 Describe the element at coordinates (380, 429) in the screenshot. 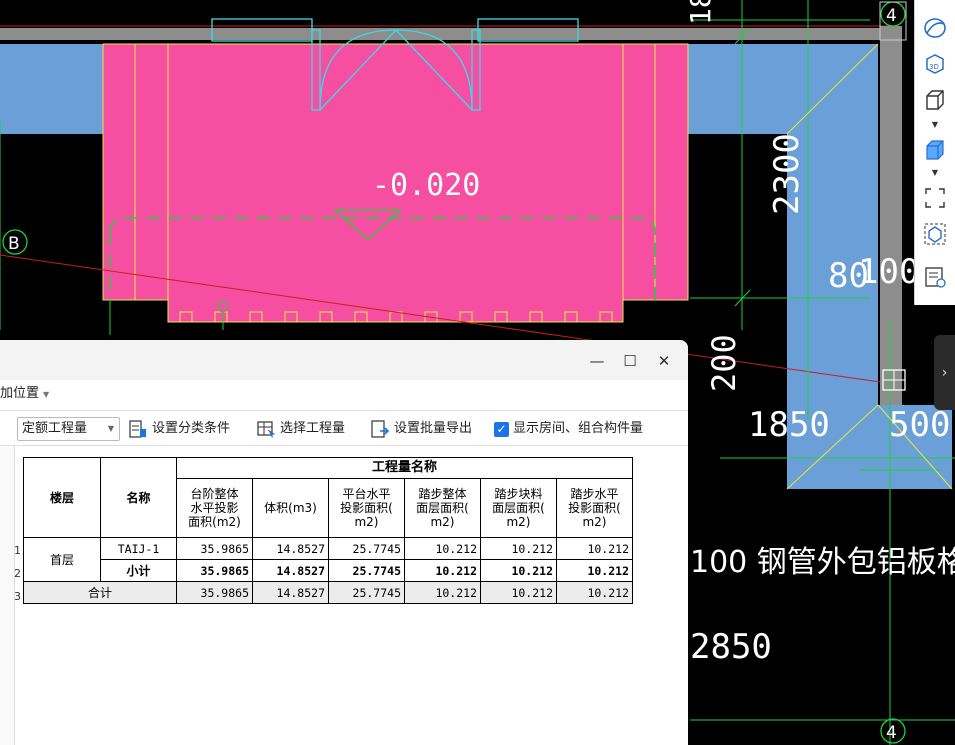

I see `export-icon` at that location.